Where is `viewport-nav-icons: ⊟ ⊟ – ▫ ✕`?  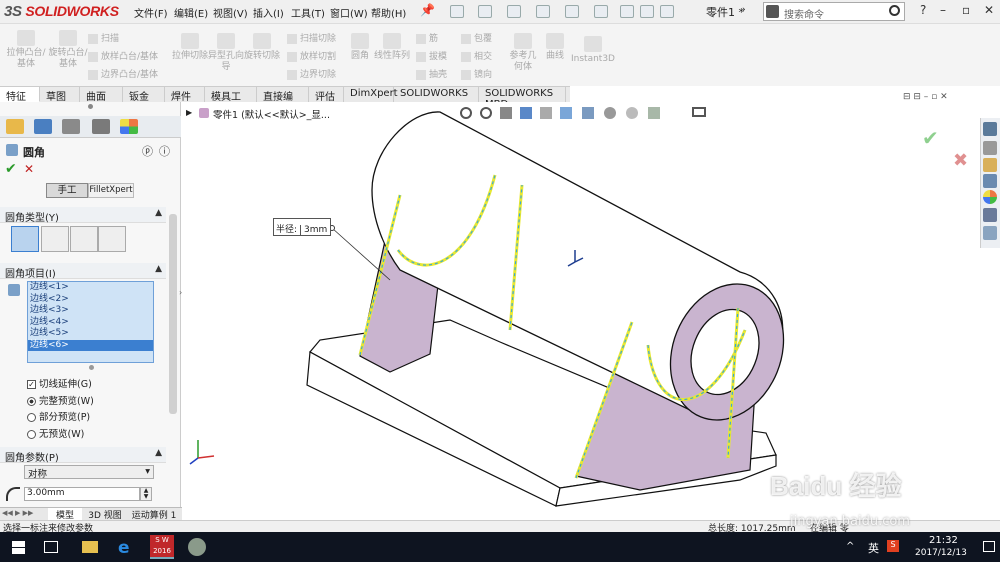
viewport-nav-icons: ⊟ ⊟ – ▫ ✕ is located at coordinates (925, 97).